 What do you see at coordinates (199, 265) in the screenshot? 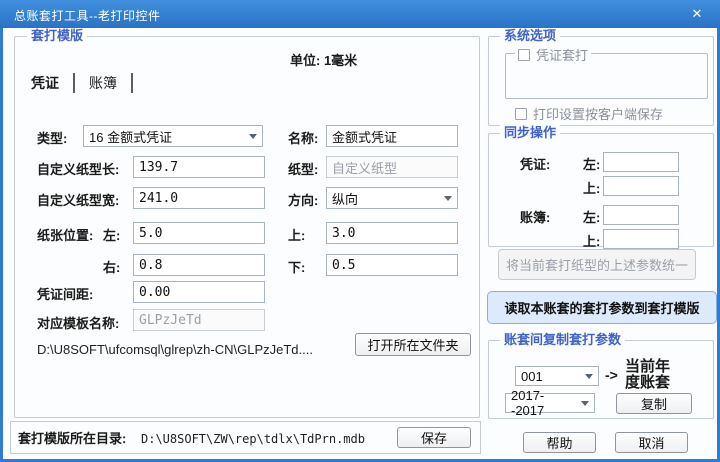
I see `position-right-input` at bounding box center [199, 265].